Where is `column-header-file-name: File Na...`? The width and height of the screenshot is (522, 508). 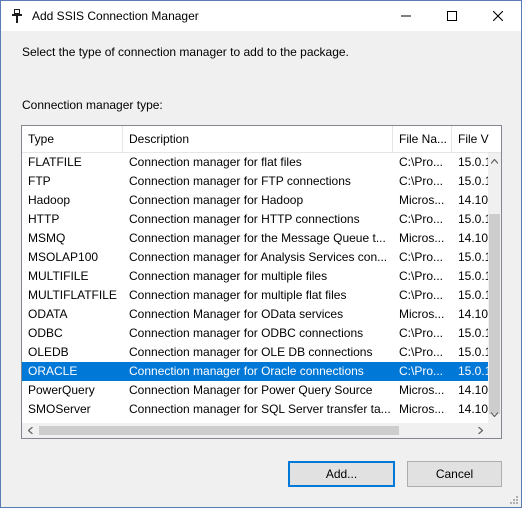
column-header-file-name: File Na... is located at coordinates (422, 139).